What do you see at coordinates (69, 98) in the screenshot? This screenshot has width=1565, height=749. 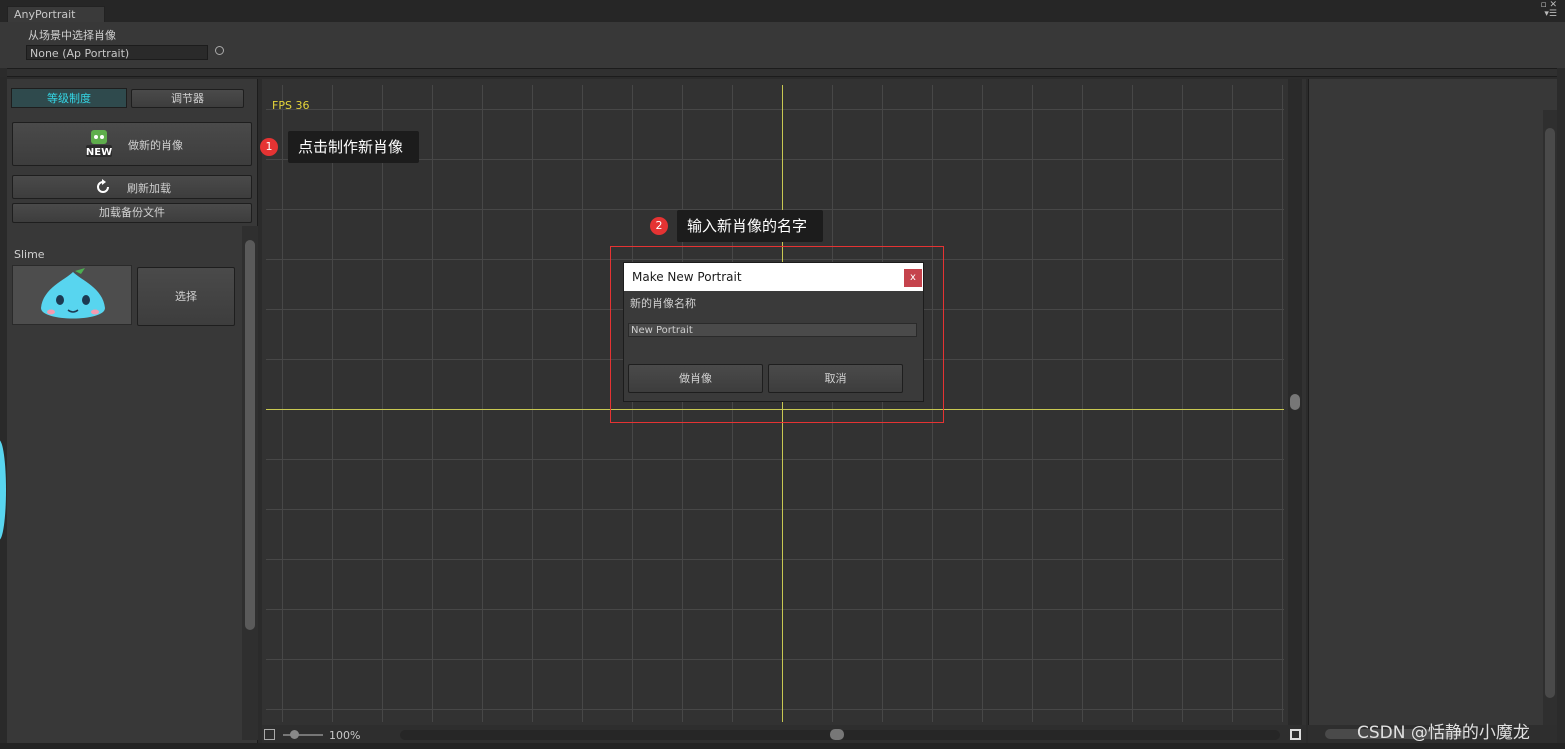 I see `tab-hierarchy: 等级制度` at bounding box center [69, 98].